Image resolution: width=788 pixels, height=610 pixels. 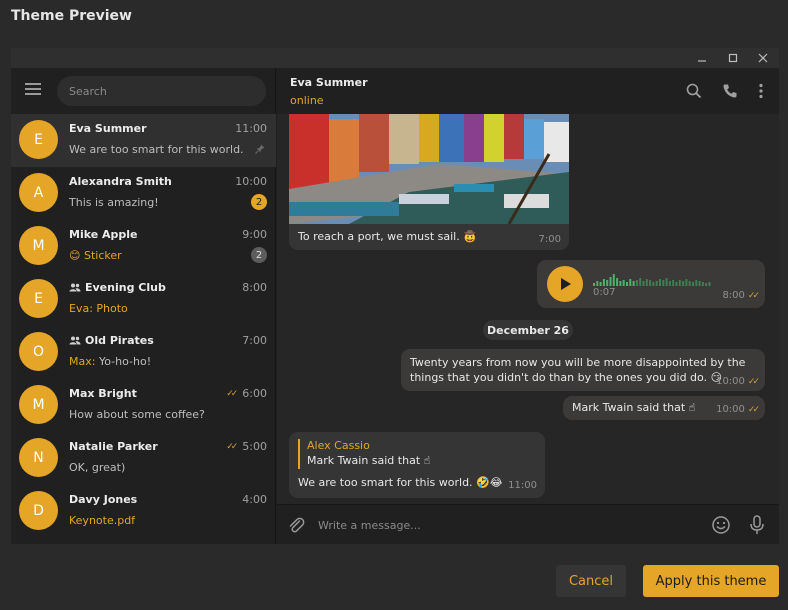 I want to click on maximize-button, so click(x=733, y=58).